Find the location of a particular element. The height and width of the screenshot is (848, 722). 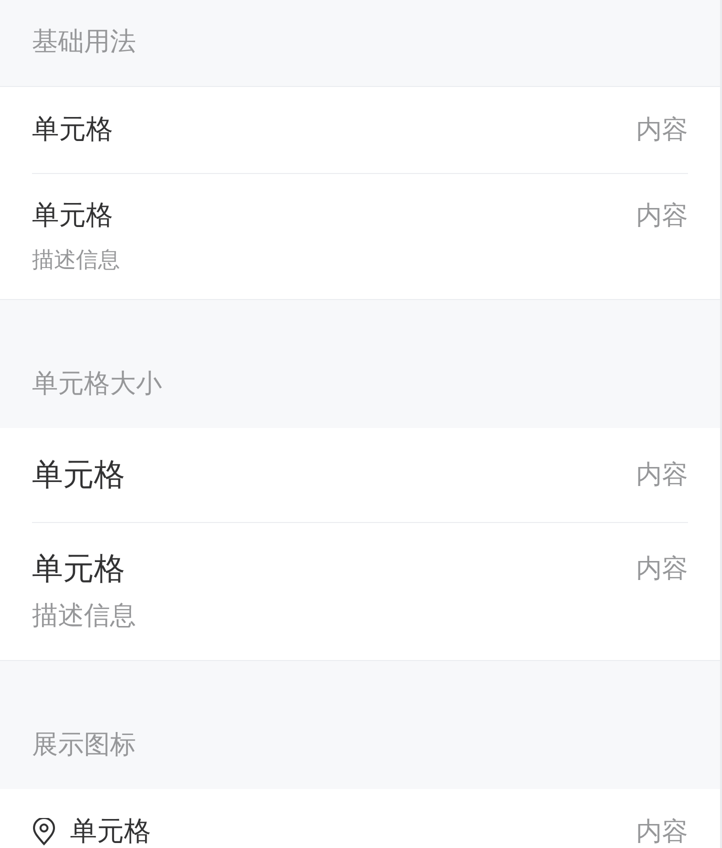

location-pin-icon is located at coordinates (44, 832).